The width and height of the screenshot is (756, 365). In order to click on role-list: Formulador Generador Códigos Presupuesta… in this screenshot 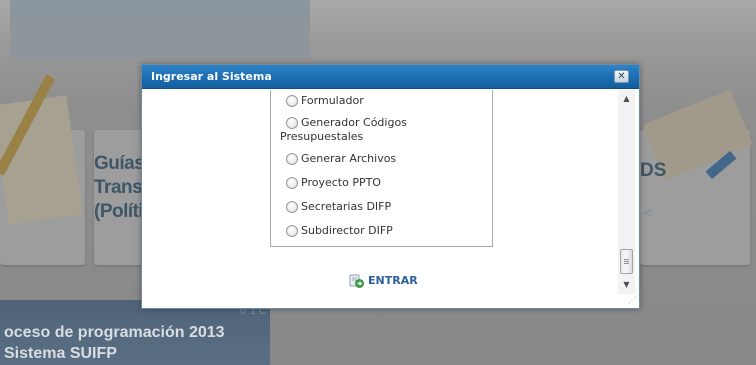, I will do `click(381, 168)`.